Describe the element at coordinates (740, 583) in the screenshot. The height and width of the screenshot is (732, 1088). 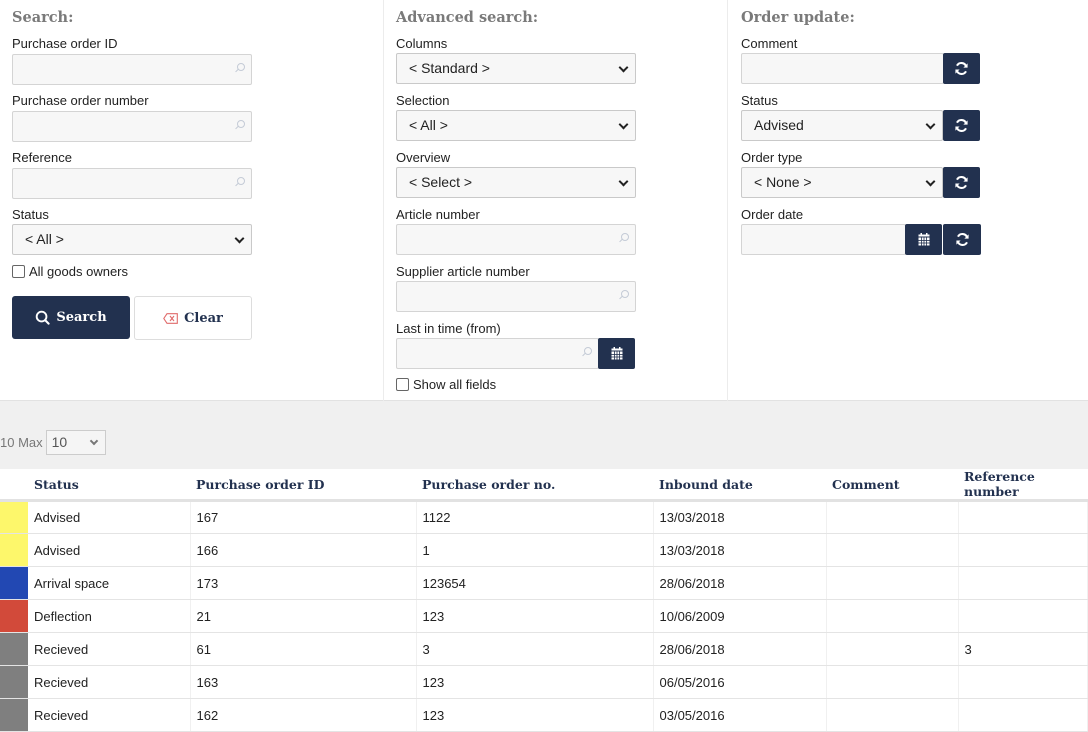
I see `row-inbound-date: 28/06/2018` at that location.